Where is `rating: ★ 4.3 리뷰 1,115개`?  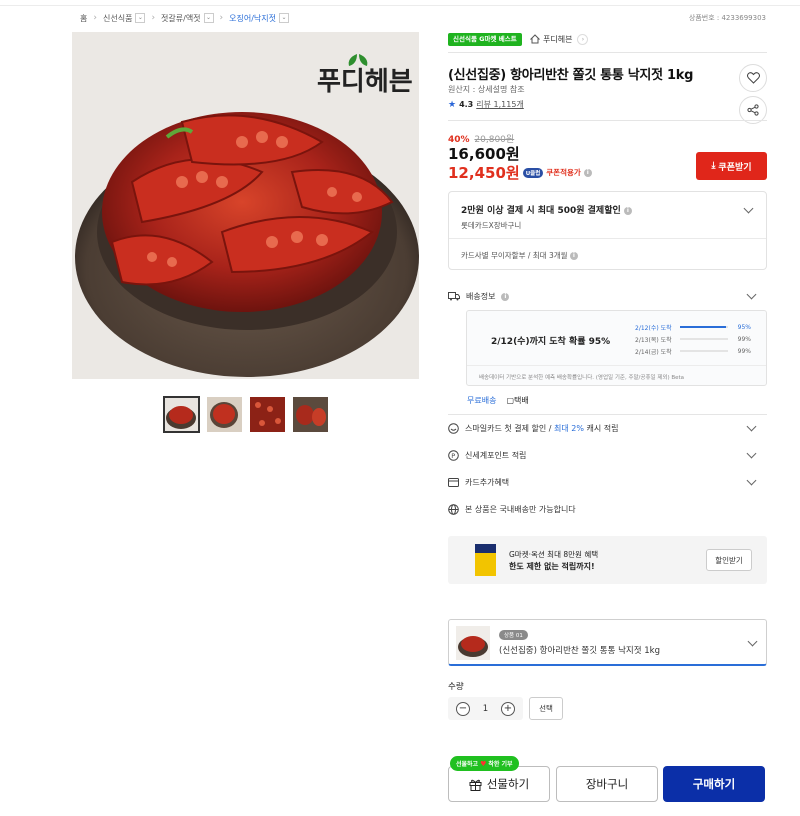 rating: ★ 4.3 리뷰 1,115개 is located at coordinates (486, 104).